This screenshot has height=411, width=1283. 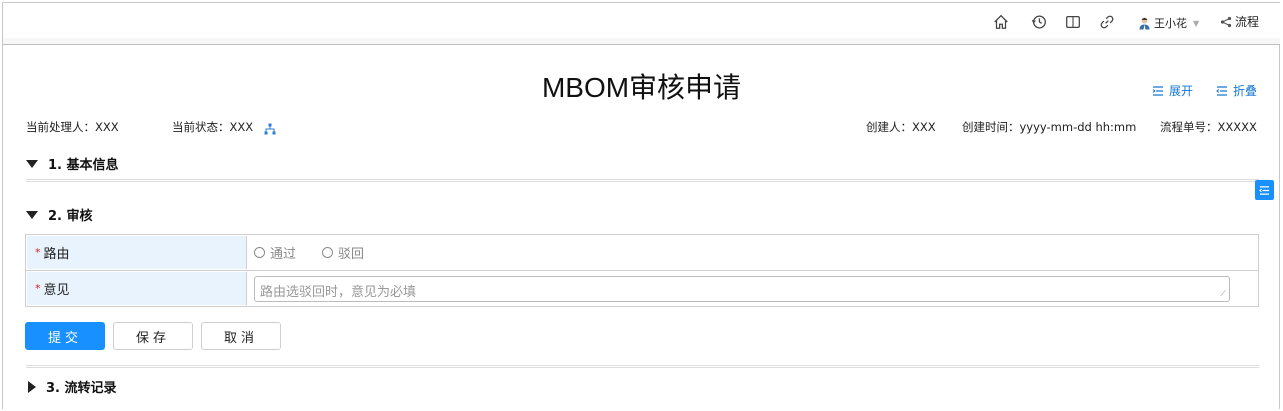 What do you see at coordinates (32, 386) in the screenshot?
I see `caret-right-icon` at bounding box center [32, 386].